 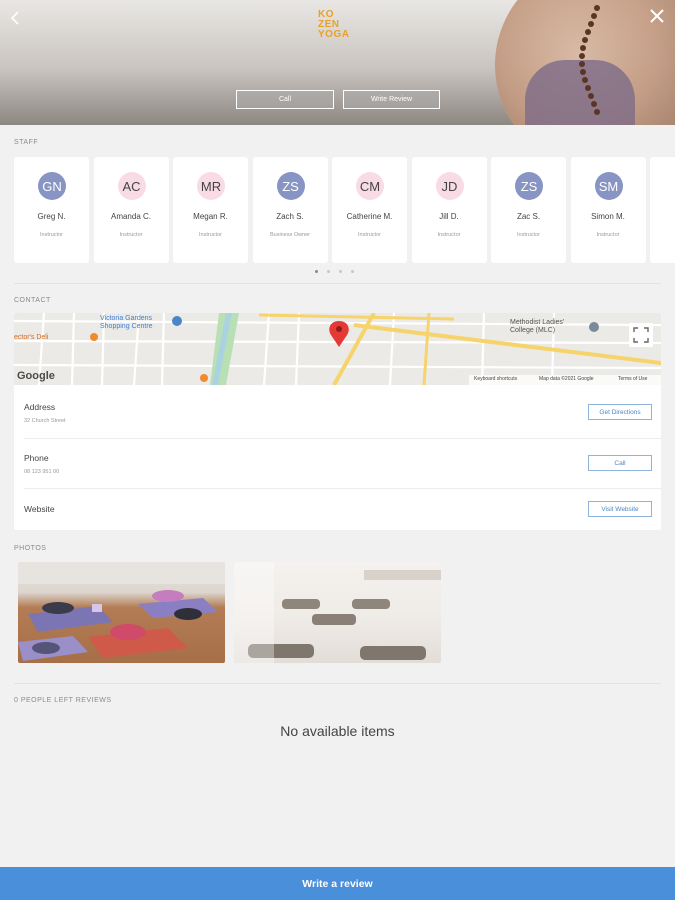 I want to click on map-label-deli: ector's Deli, so click(x=31, y=337).